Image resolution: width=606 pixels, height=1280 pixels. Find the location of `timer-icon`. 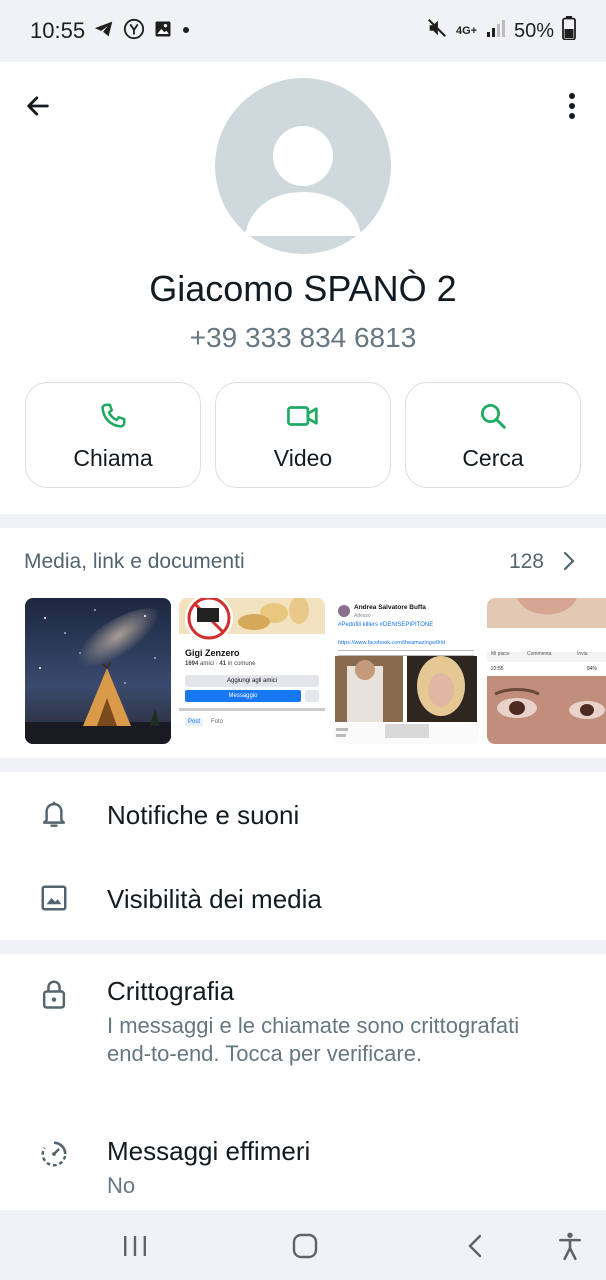

timer-icon is located at coordinates (54, 1154).